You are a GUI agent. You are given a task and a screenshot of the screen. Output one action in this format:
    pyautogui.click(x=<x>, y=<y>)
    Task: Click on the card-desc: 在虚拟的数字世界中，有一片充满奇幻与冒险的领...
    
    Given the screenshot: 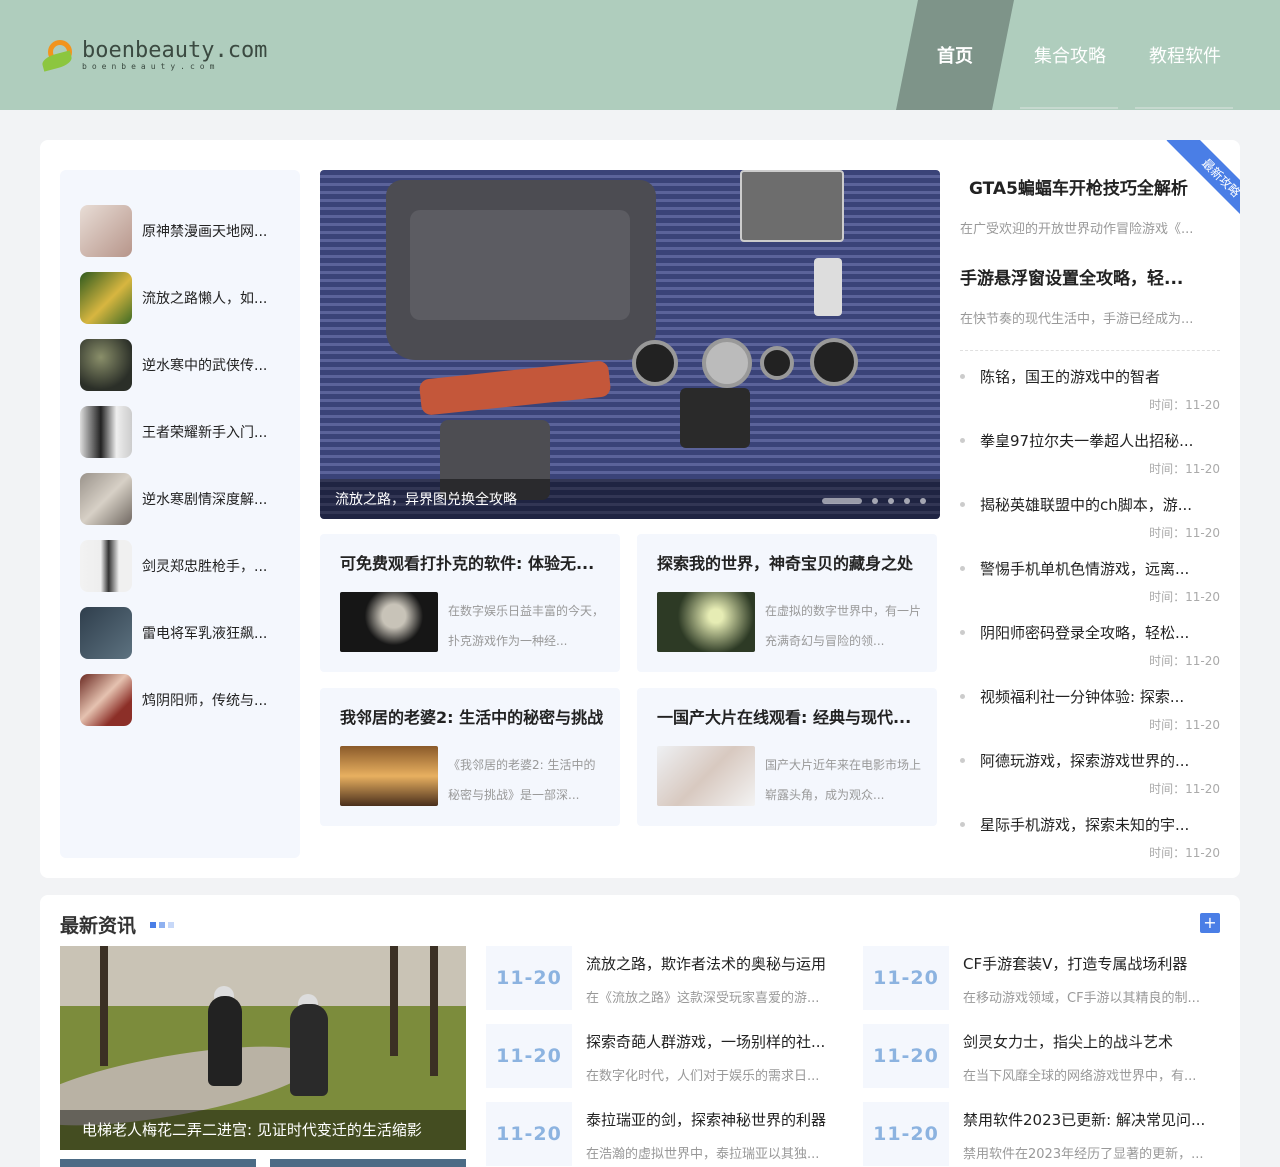 What is the action you would take?
    pyautogui.click(x=843, y=626)
    